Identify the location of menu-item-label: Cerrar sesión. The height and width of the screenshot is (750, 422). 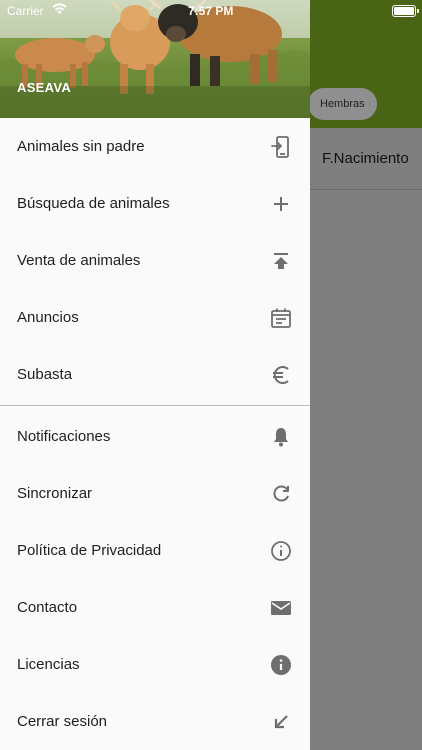
(62, 721).